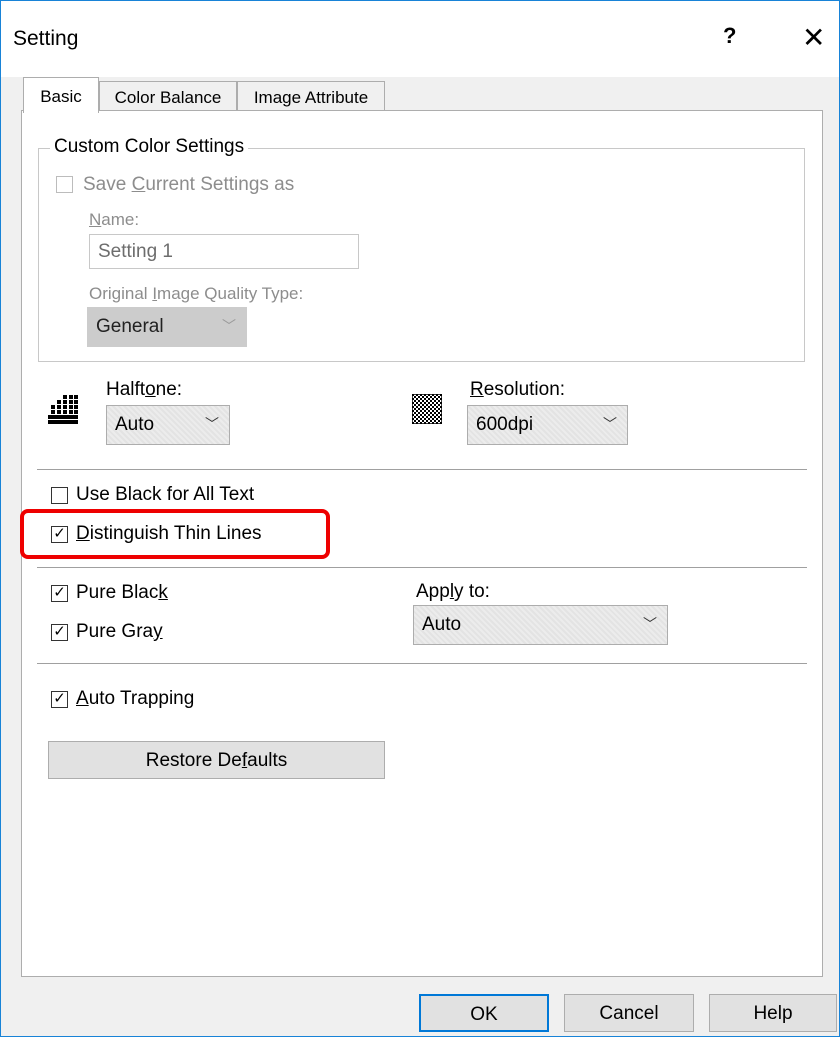  I want to click on name-input: Setting 1, so click(224, 251).